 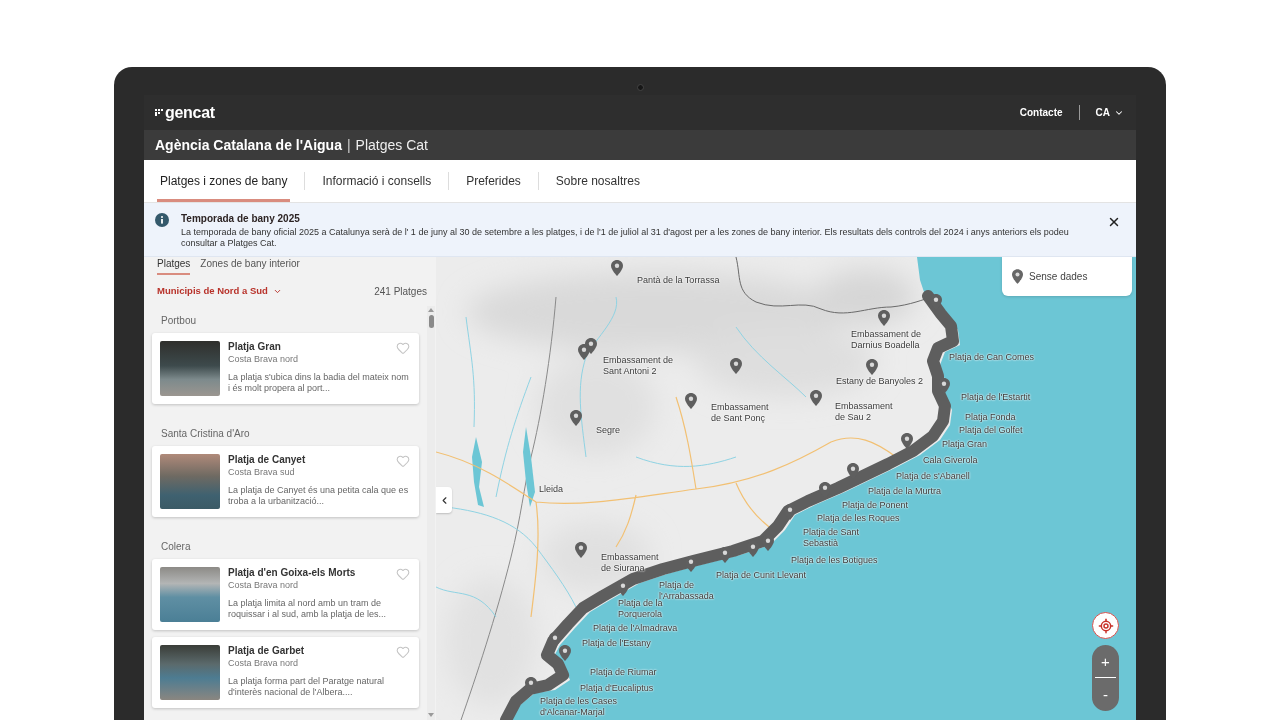 What do you see at coordinates (597, 181) in the screenshot?
I see `nav-tab: Sobre nosaltres` at bounding box center [597, 181].